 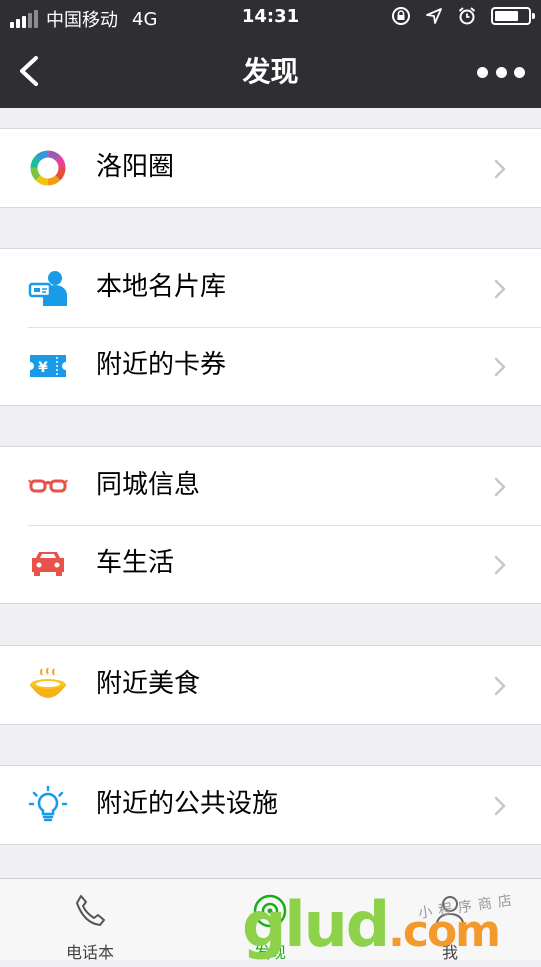 I want to click on list-item-public-facilities: 附近的公共设施, so click(x=270, y=805).